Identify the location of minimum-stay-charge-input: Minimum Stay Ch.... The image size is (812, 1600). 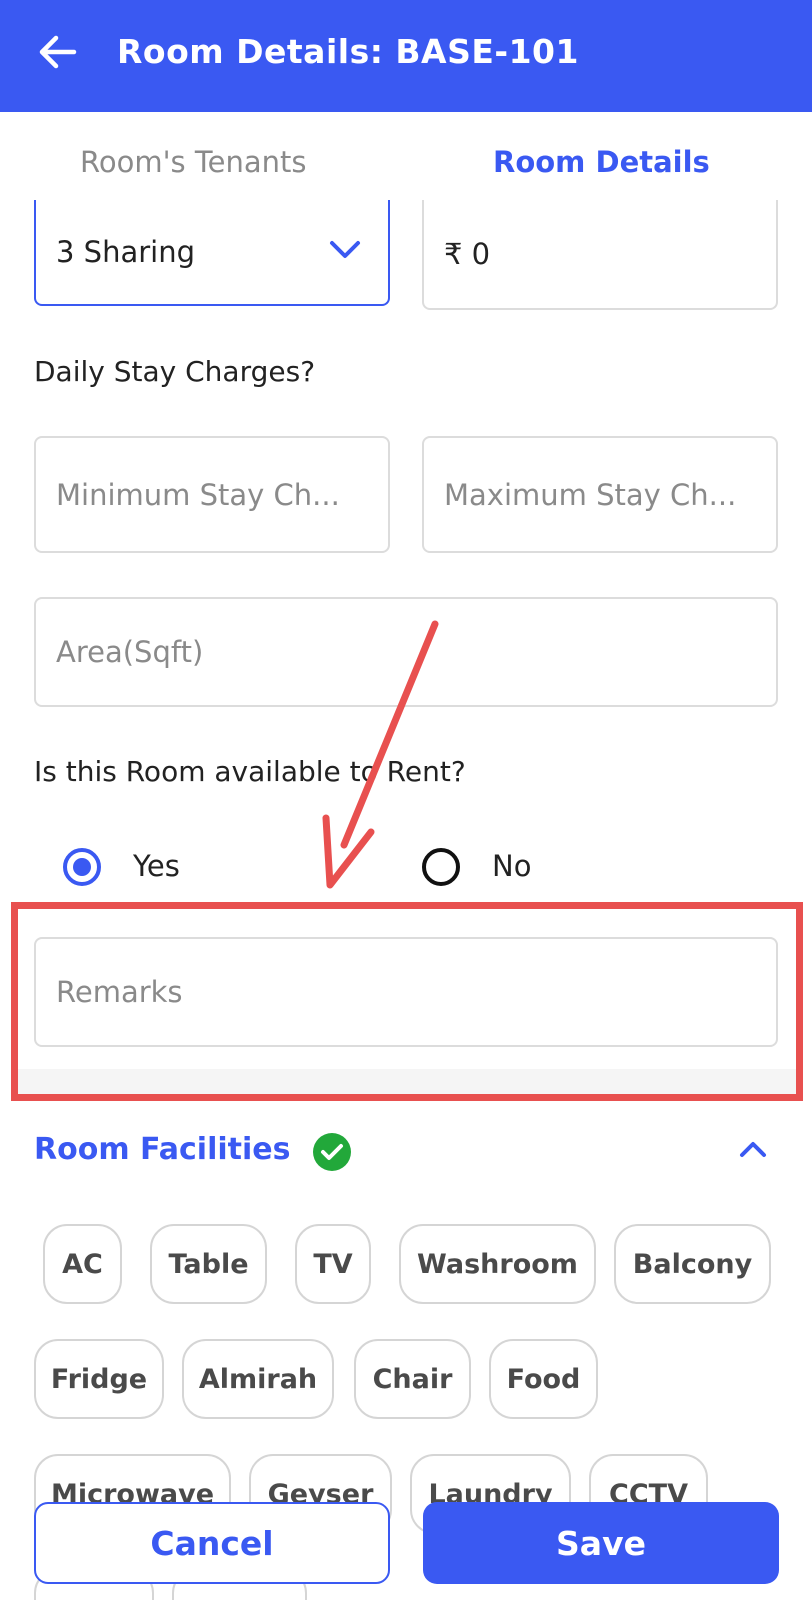
(212, 494).